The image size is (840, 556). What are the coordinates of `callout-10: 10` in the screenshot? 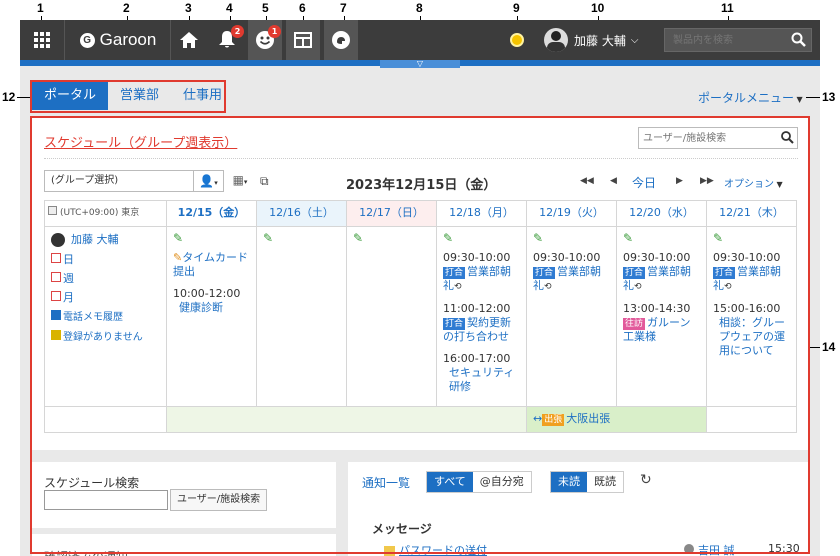 It's located at (598, 8).